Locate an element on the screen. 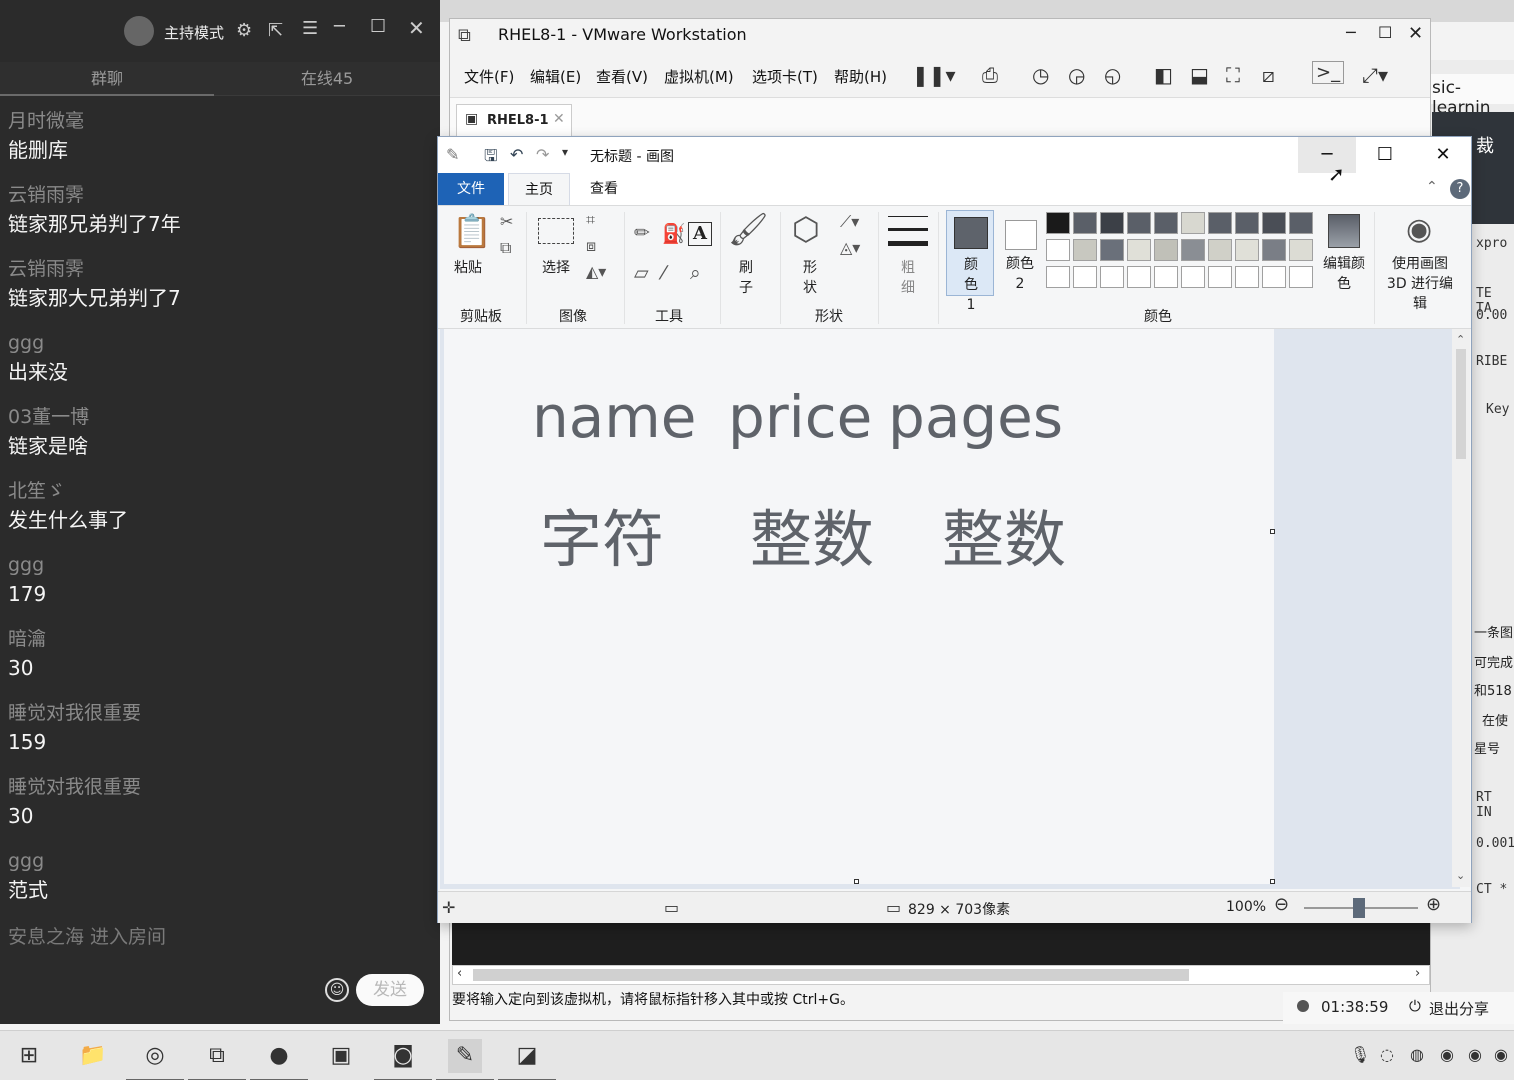  color1-button: 颜色 1 is located at coordinates (970, 261).